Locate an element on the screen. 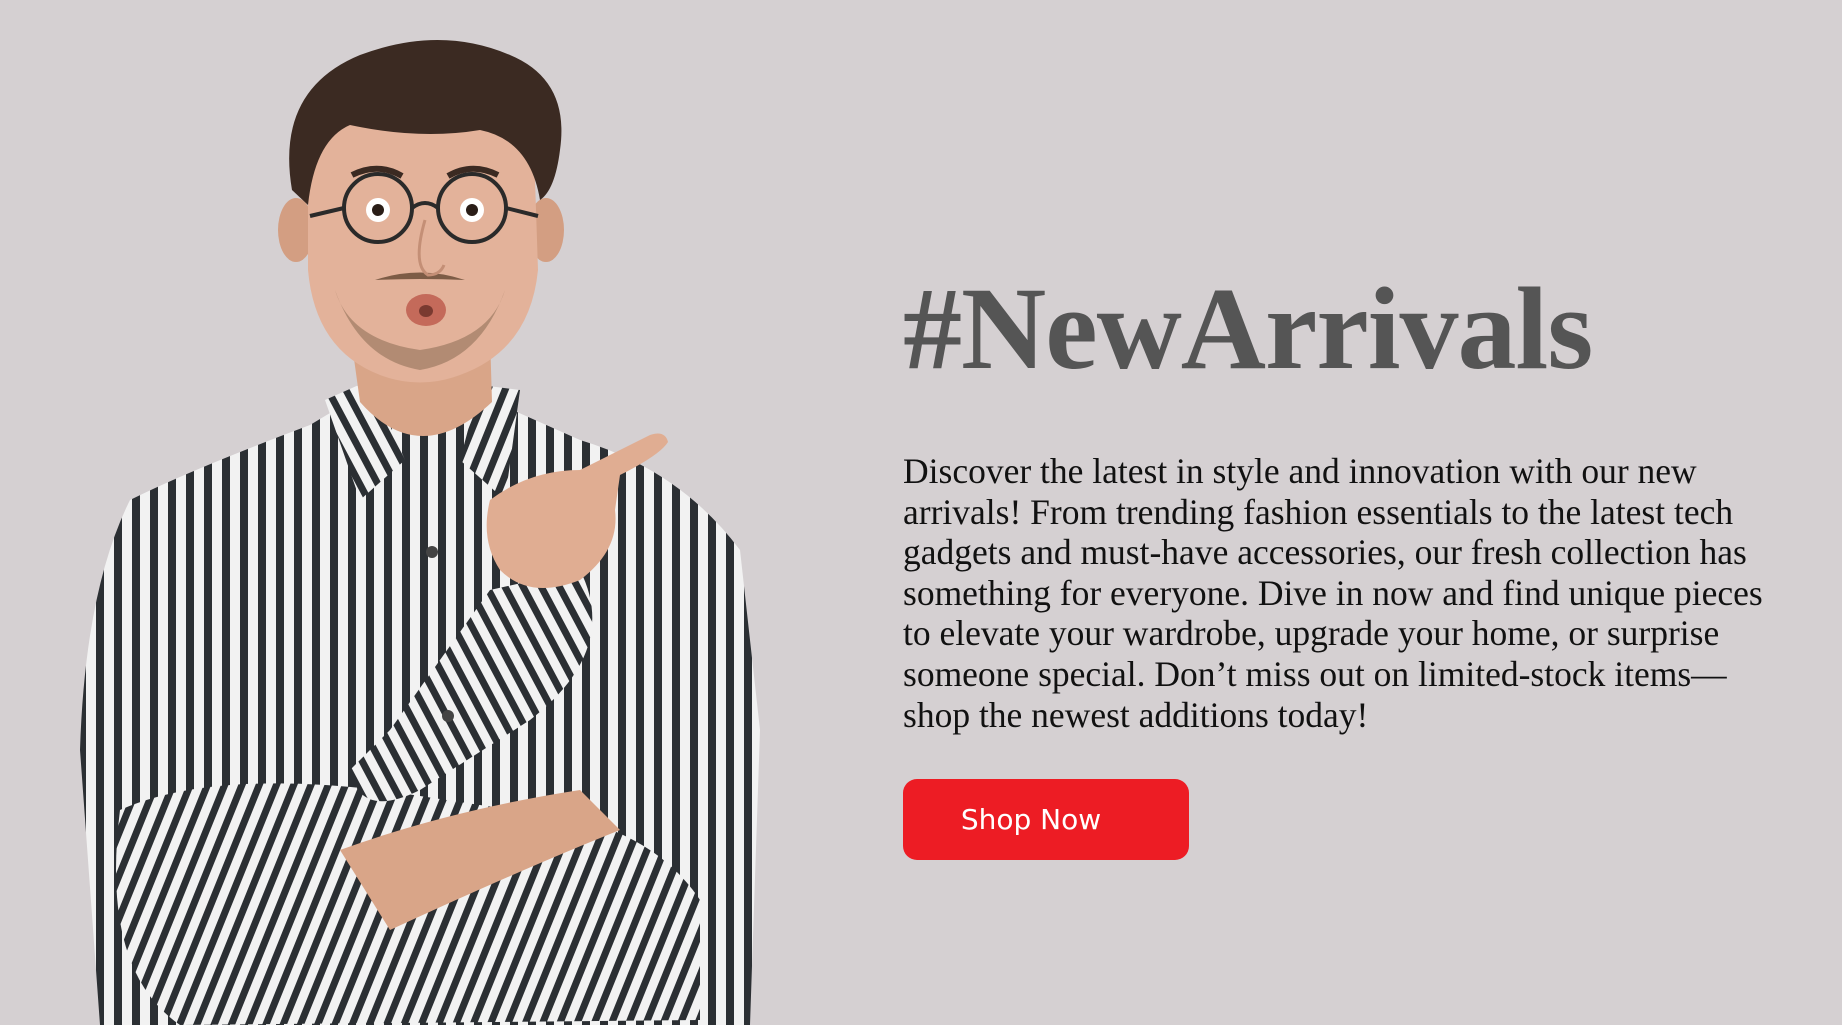 This screenshot has height=1025, width=1842. shop-now-button: Shop Now is located at coordinates (1046, 820).